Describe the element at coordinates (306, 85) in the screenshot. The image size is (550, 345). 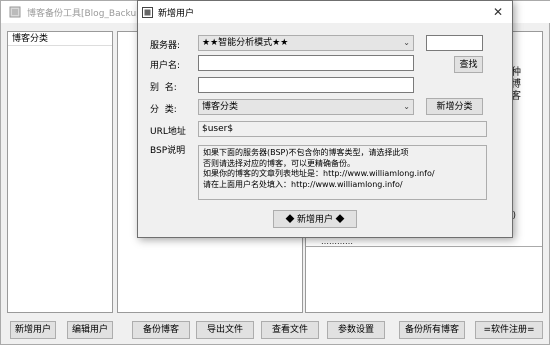
I see `alias-field` at that location.